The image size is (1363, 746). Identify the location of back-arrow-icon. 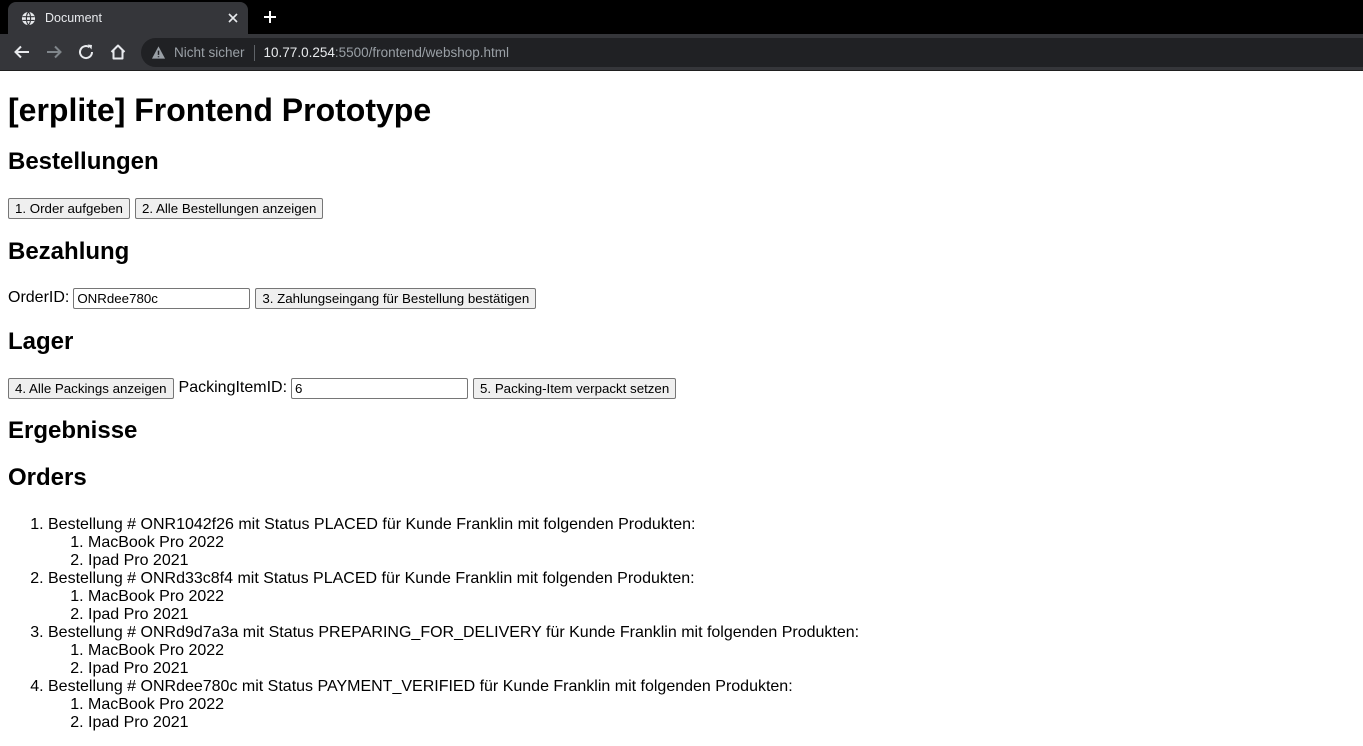
(22, 52).